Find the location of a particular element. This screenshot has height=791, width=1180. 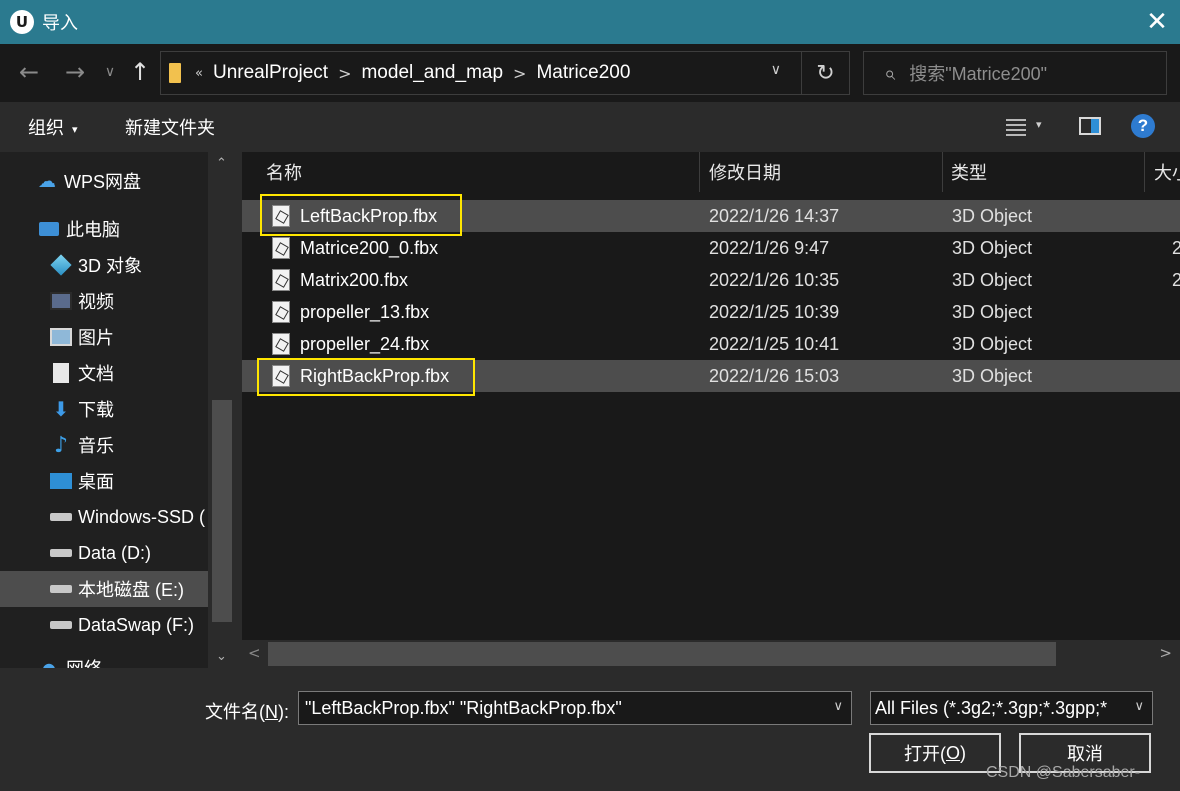

sidebar-item-label: WPS网盘 is located at coordinates (103, 182).